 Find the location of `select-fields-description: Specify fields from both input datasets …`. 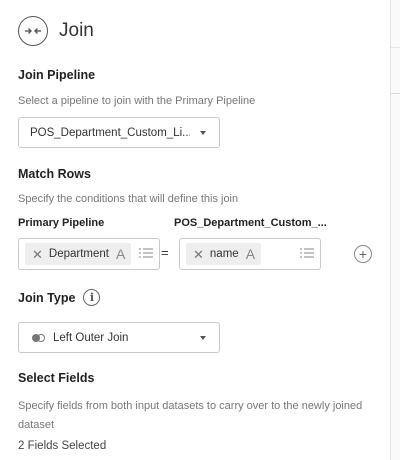

select-fields-description: Specify fields from both input datasets … is located at coordinates (190, 415).